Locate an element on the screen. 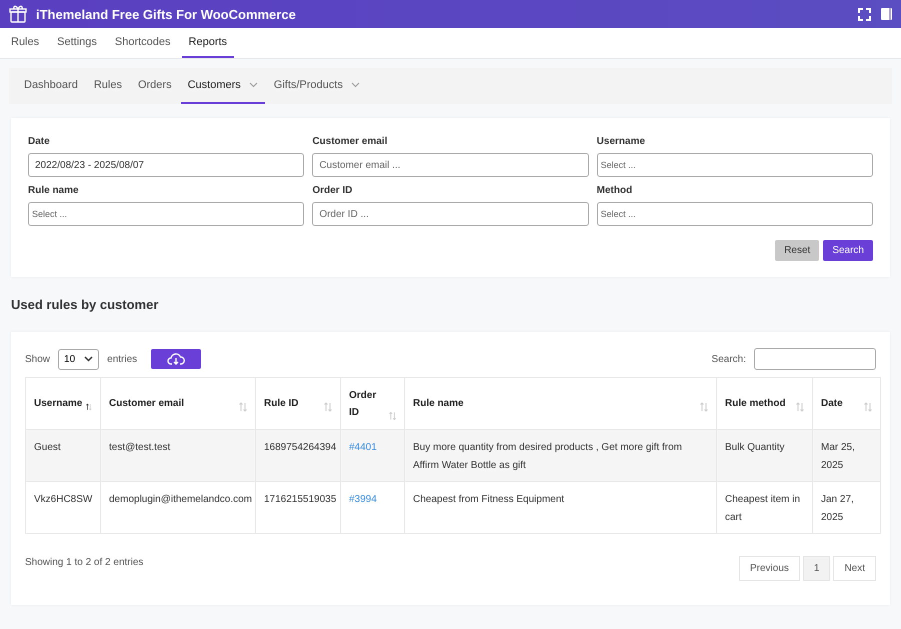  nav-tab: Settings is located at coordinates (77, 43).